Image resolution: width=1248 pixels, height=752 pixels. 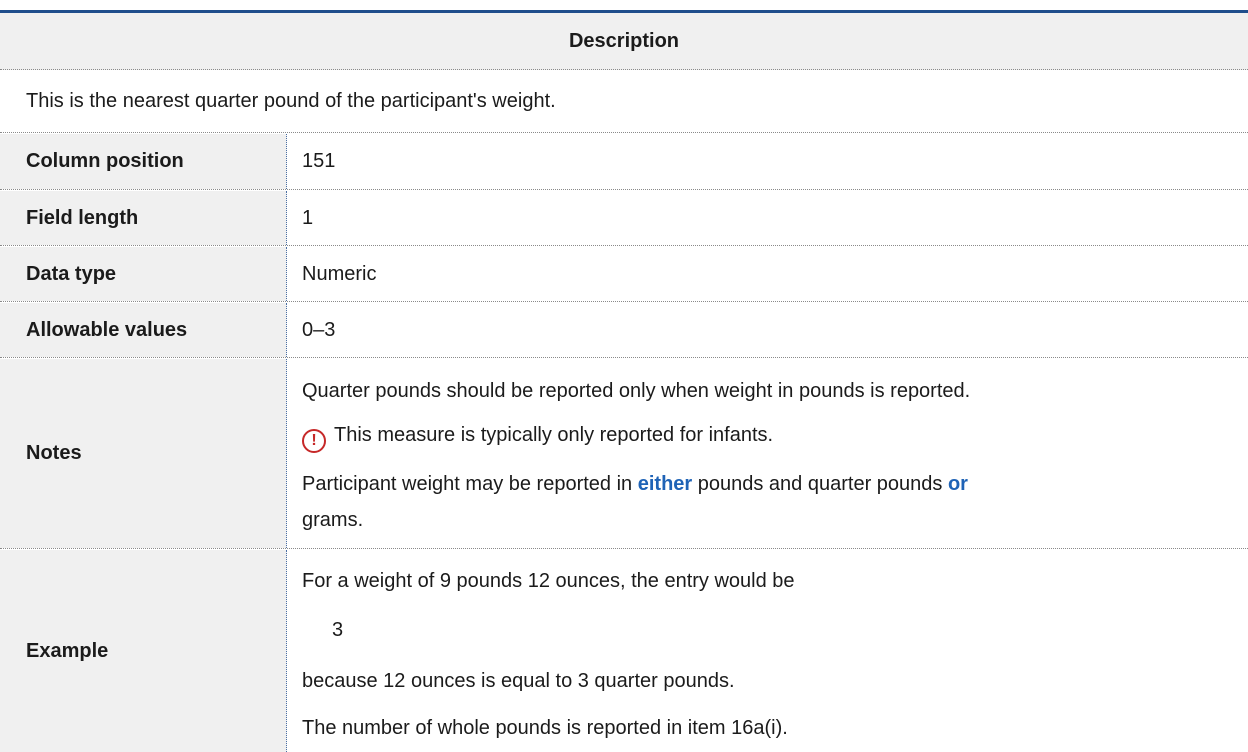 What do you see at coordinates (768, 218) in the screenshot?
I see `row-value: 1` at bounding box center [768, 218].